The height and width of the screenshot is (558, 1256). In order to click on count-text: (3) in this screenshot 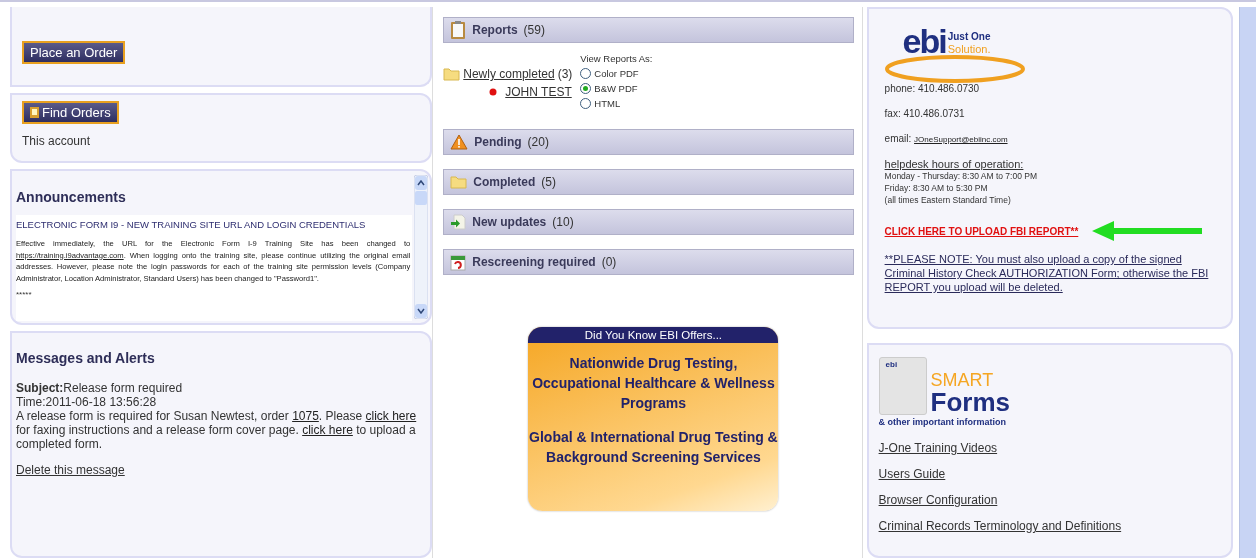, I will do `click(565, 74)`.